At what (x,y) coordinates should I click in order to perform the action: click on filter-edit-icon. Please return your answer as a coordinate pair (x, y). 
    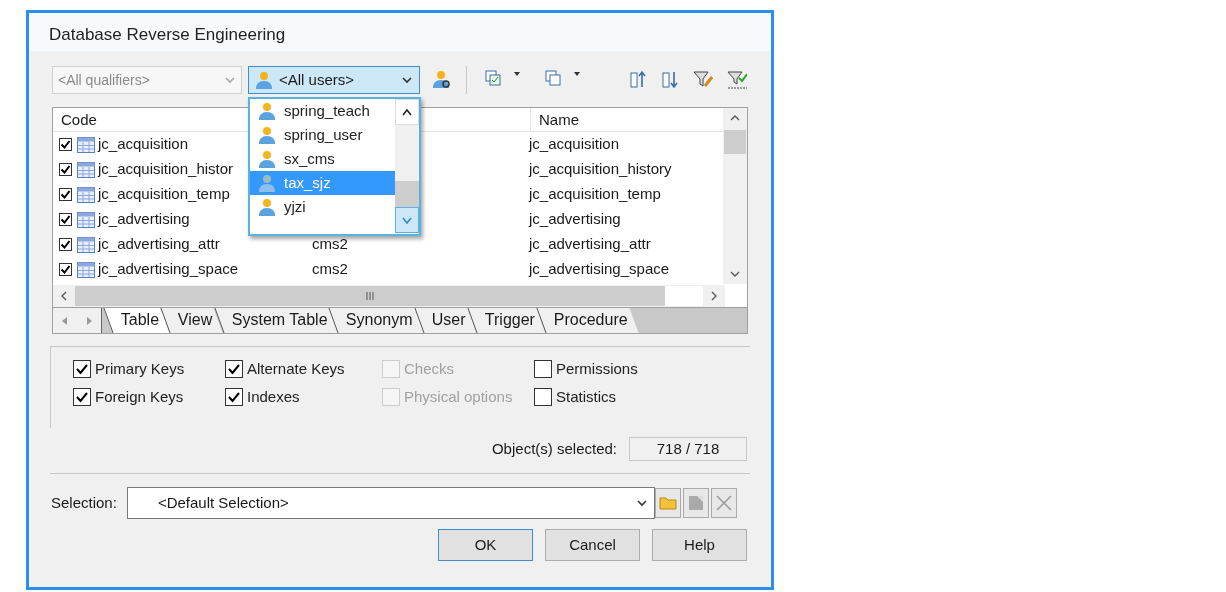
    Looking at the image, I should click on (703, 80).